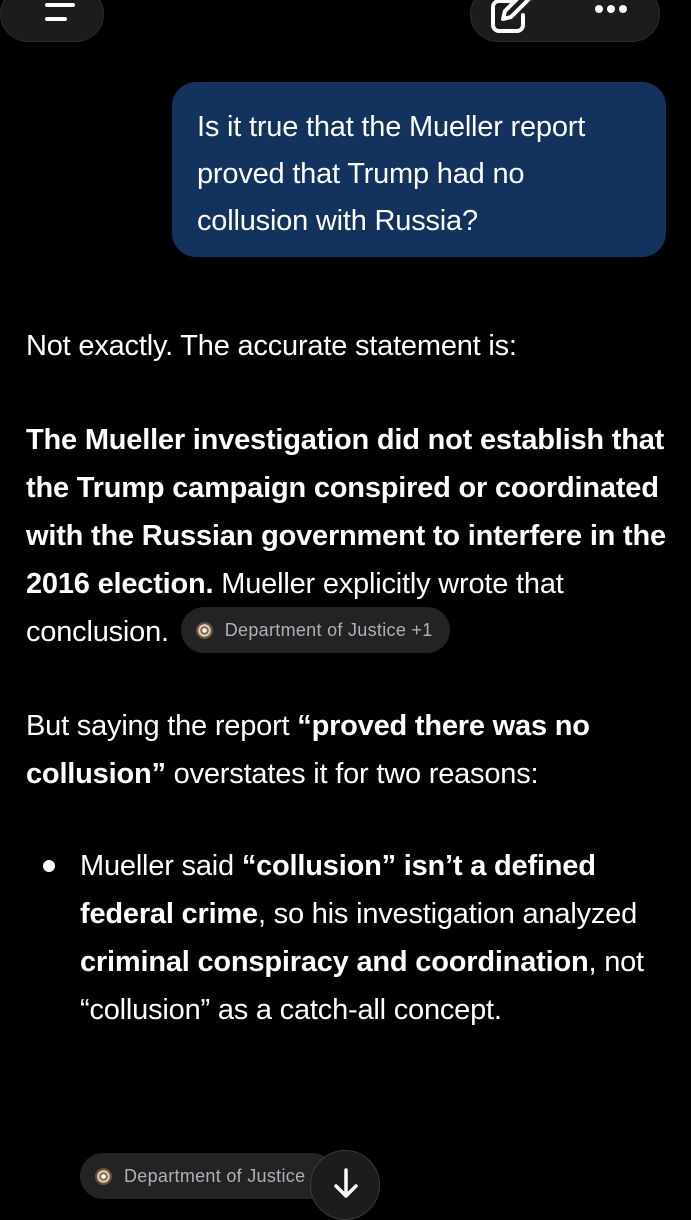  I want to click on citation-chip: Department of Justice, so click(207, 1176).